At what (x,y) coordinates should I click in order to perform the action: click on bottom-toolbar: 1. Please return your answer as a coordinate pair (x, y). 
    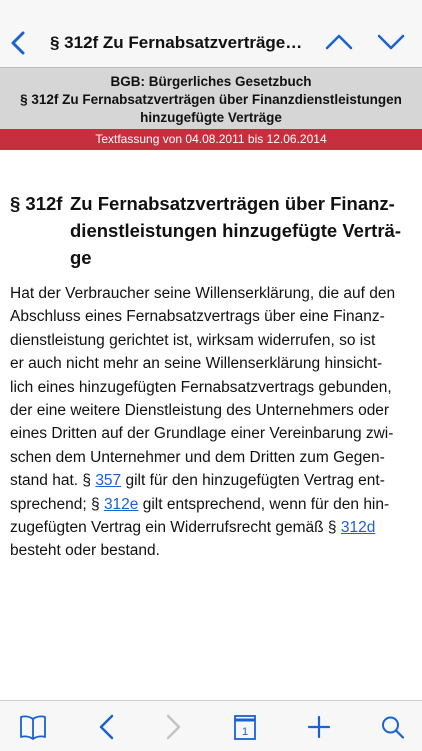
    Looking at the image, I should click on (211, 725).